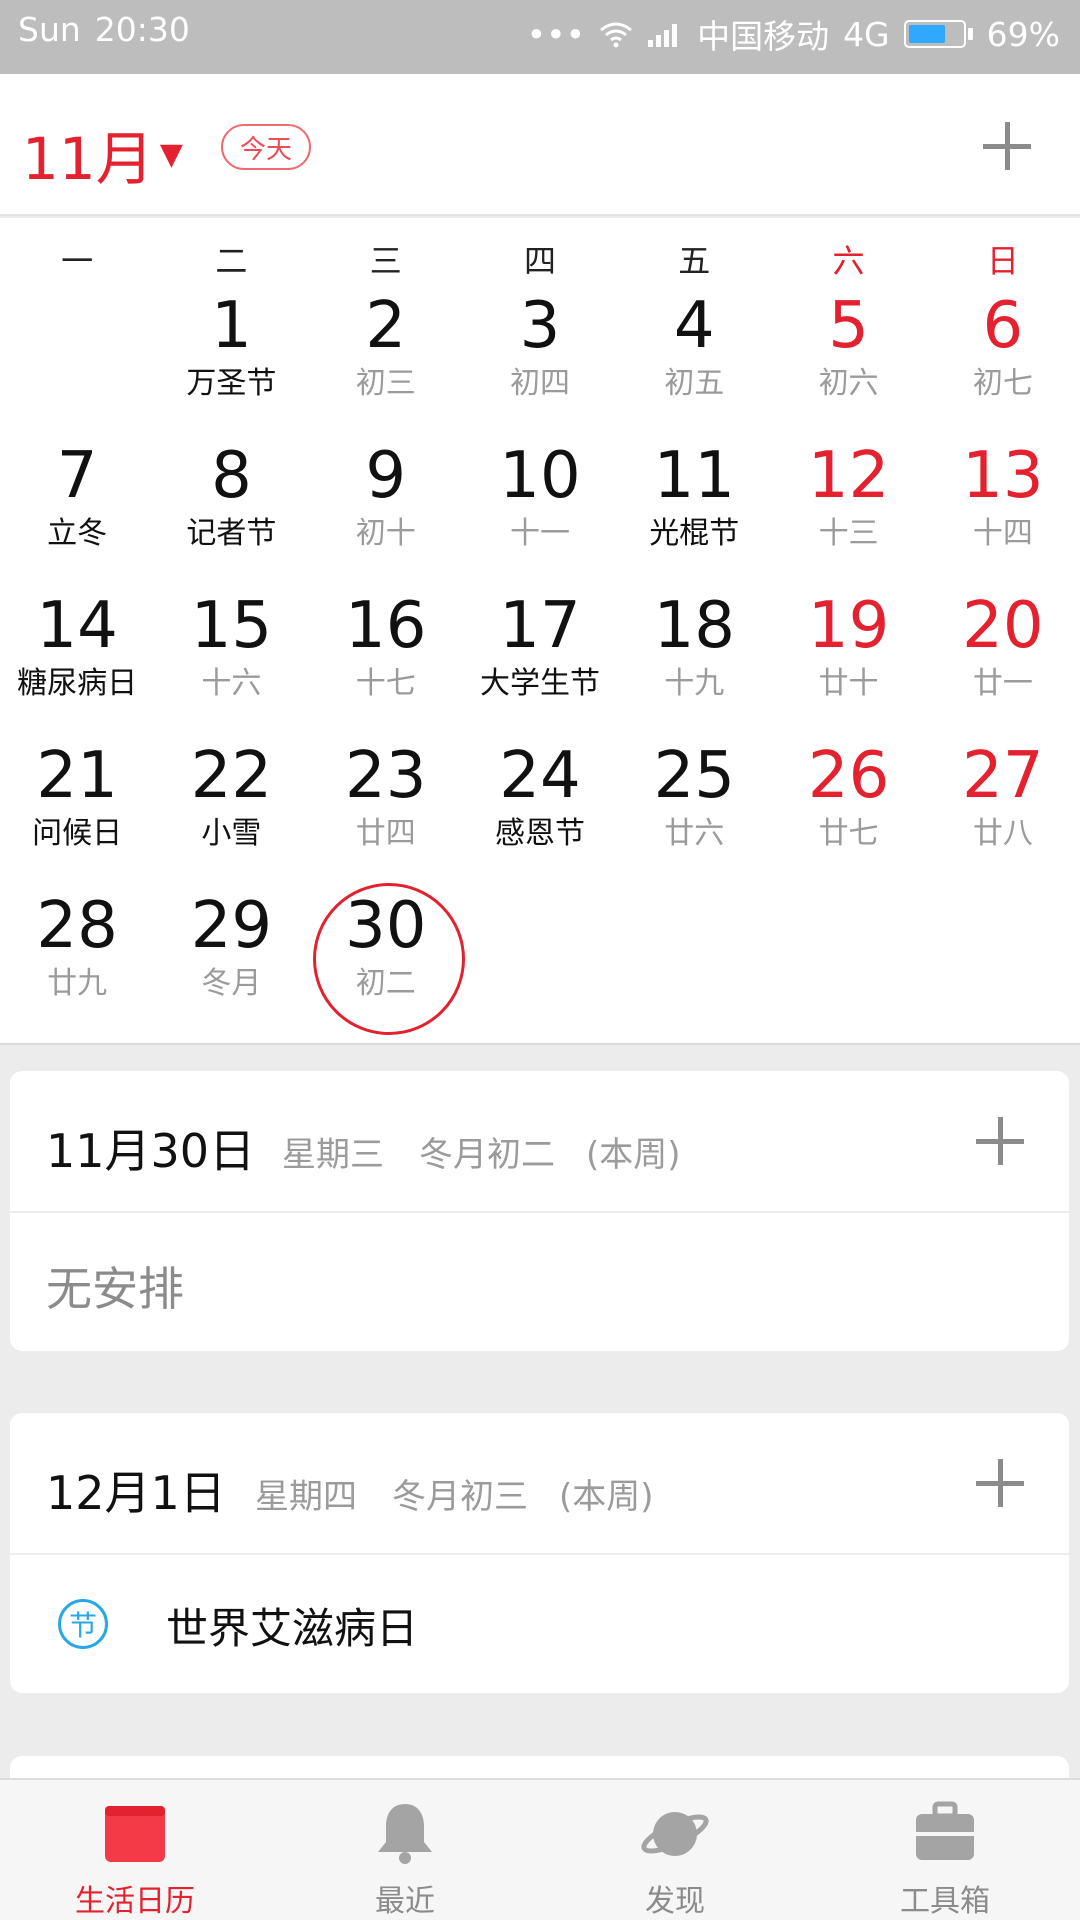 The width and height of the screenshot is (1080, 1920). I want to click on calendar-day: 7 立冬, so click(77, 513).